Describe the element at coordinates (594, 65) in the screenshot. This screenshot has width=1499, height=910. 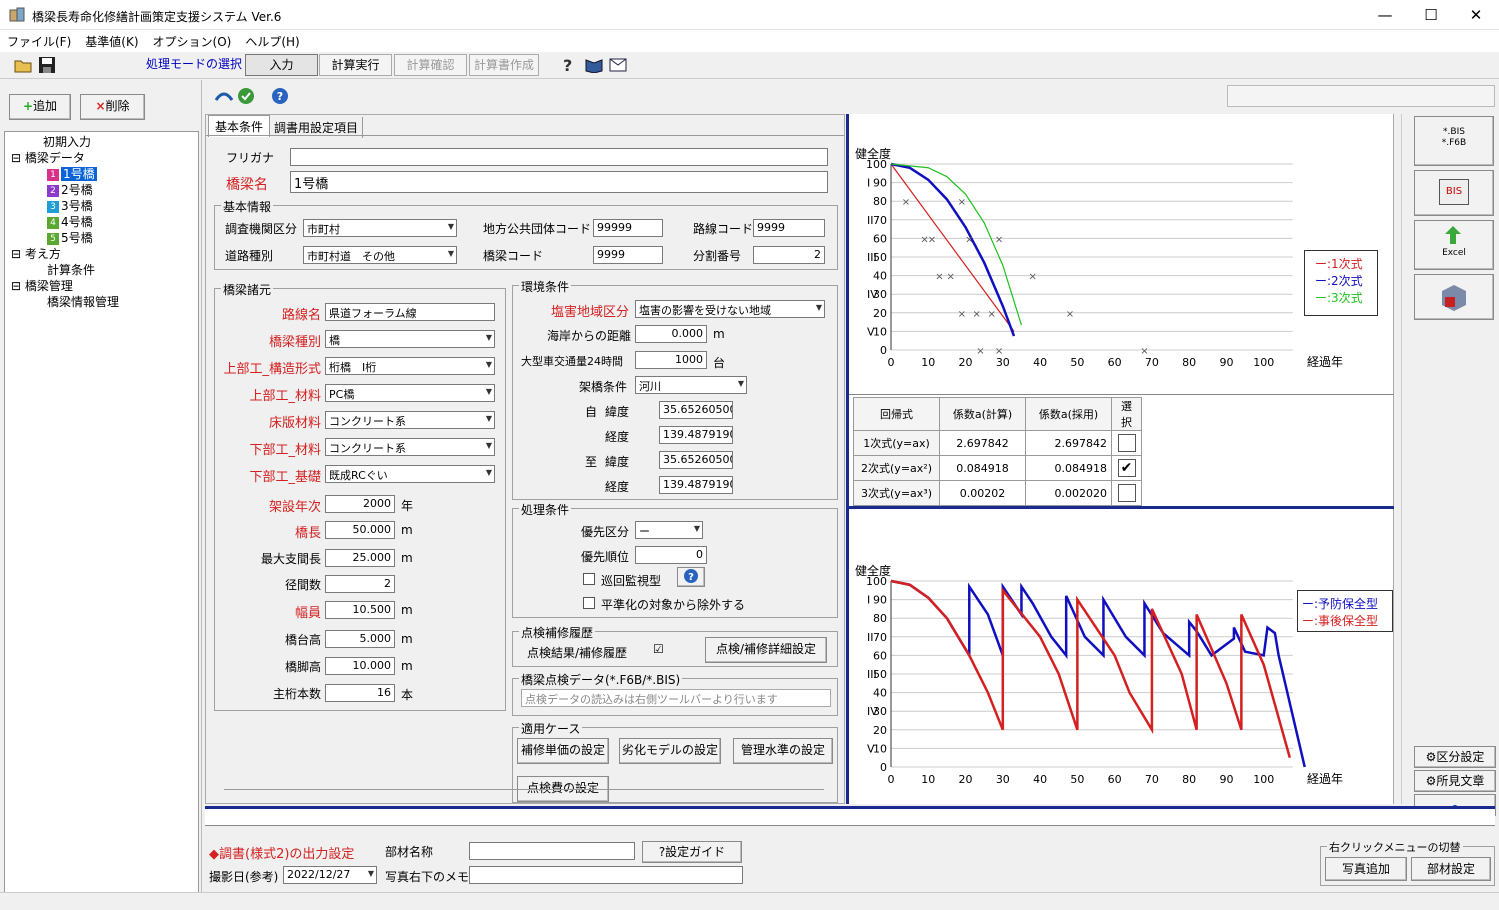
I see `book-icon` at that location.